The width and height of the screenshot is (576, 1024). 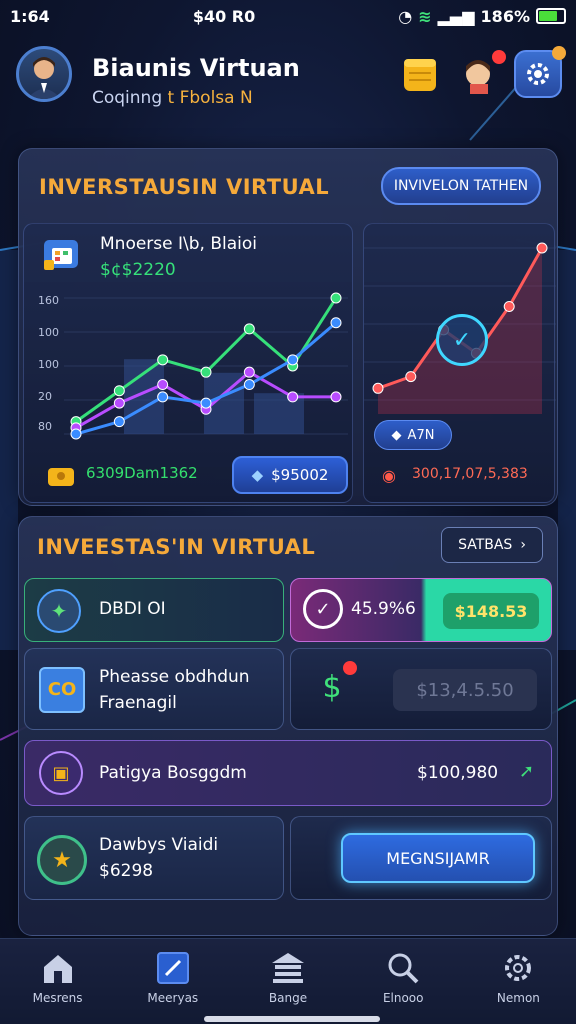 I want to click on nav-label: Mesrens, so click(x=57, y=998).